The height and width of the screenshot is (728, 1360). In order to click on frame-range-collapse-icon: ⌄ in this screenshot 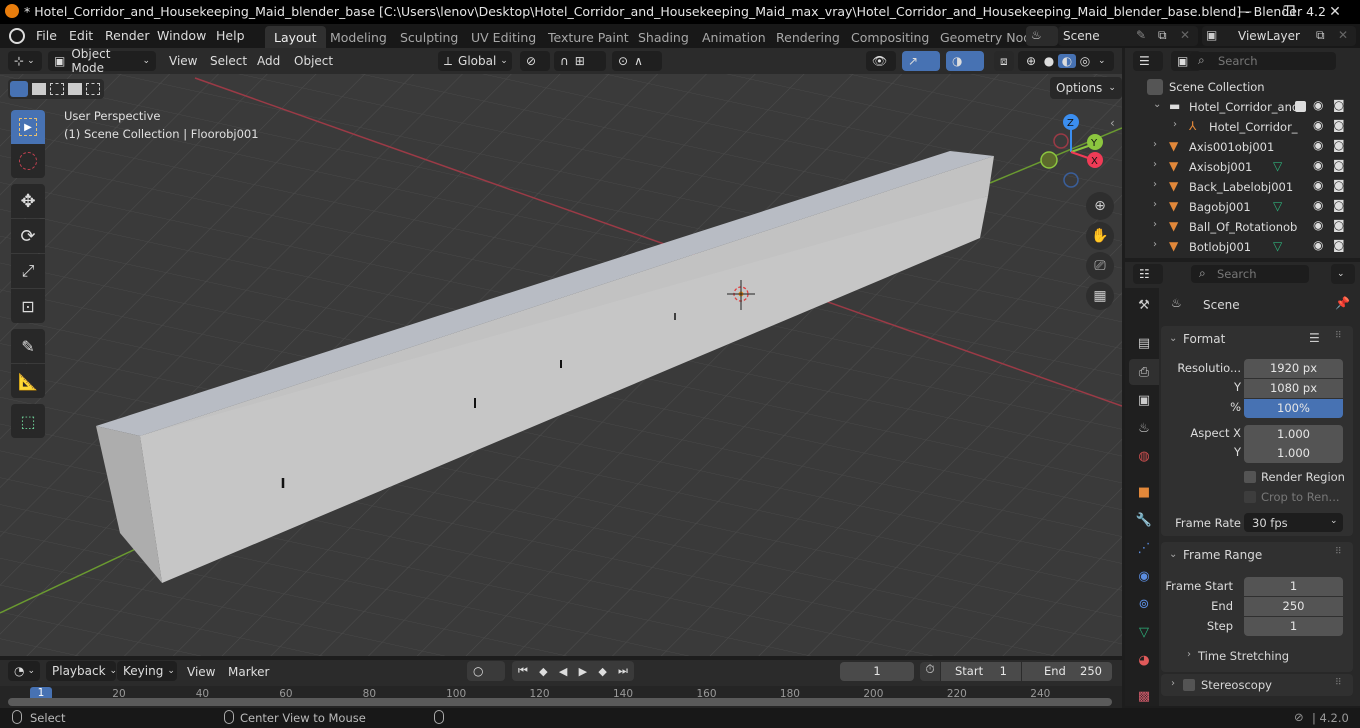, I will do `click(1173, 554)`.